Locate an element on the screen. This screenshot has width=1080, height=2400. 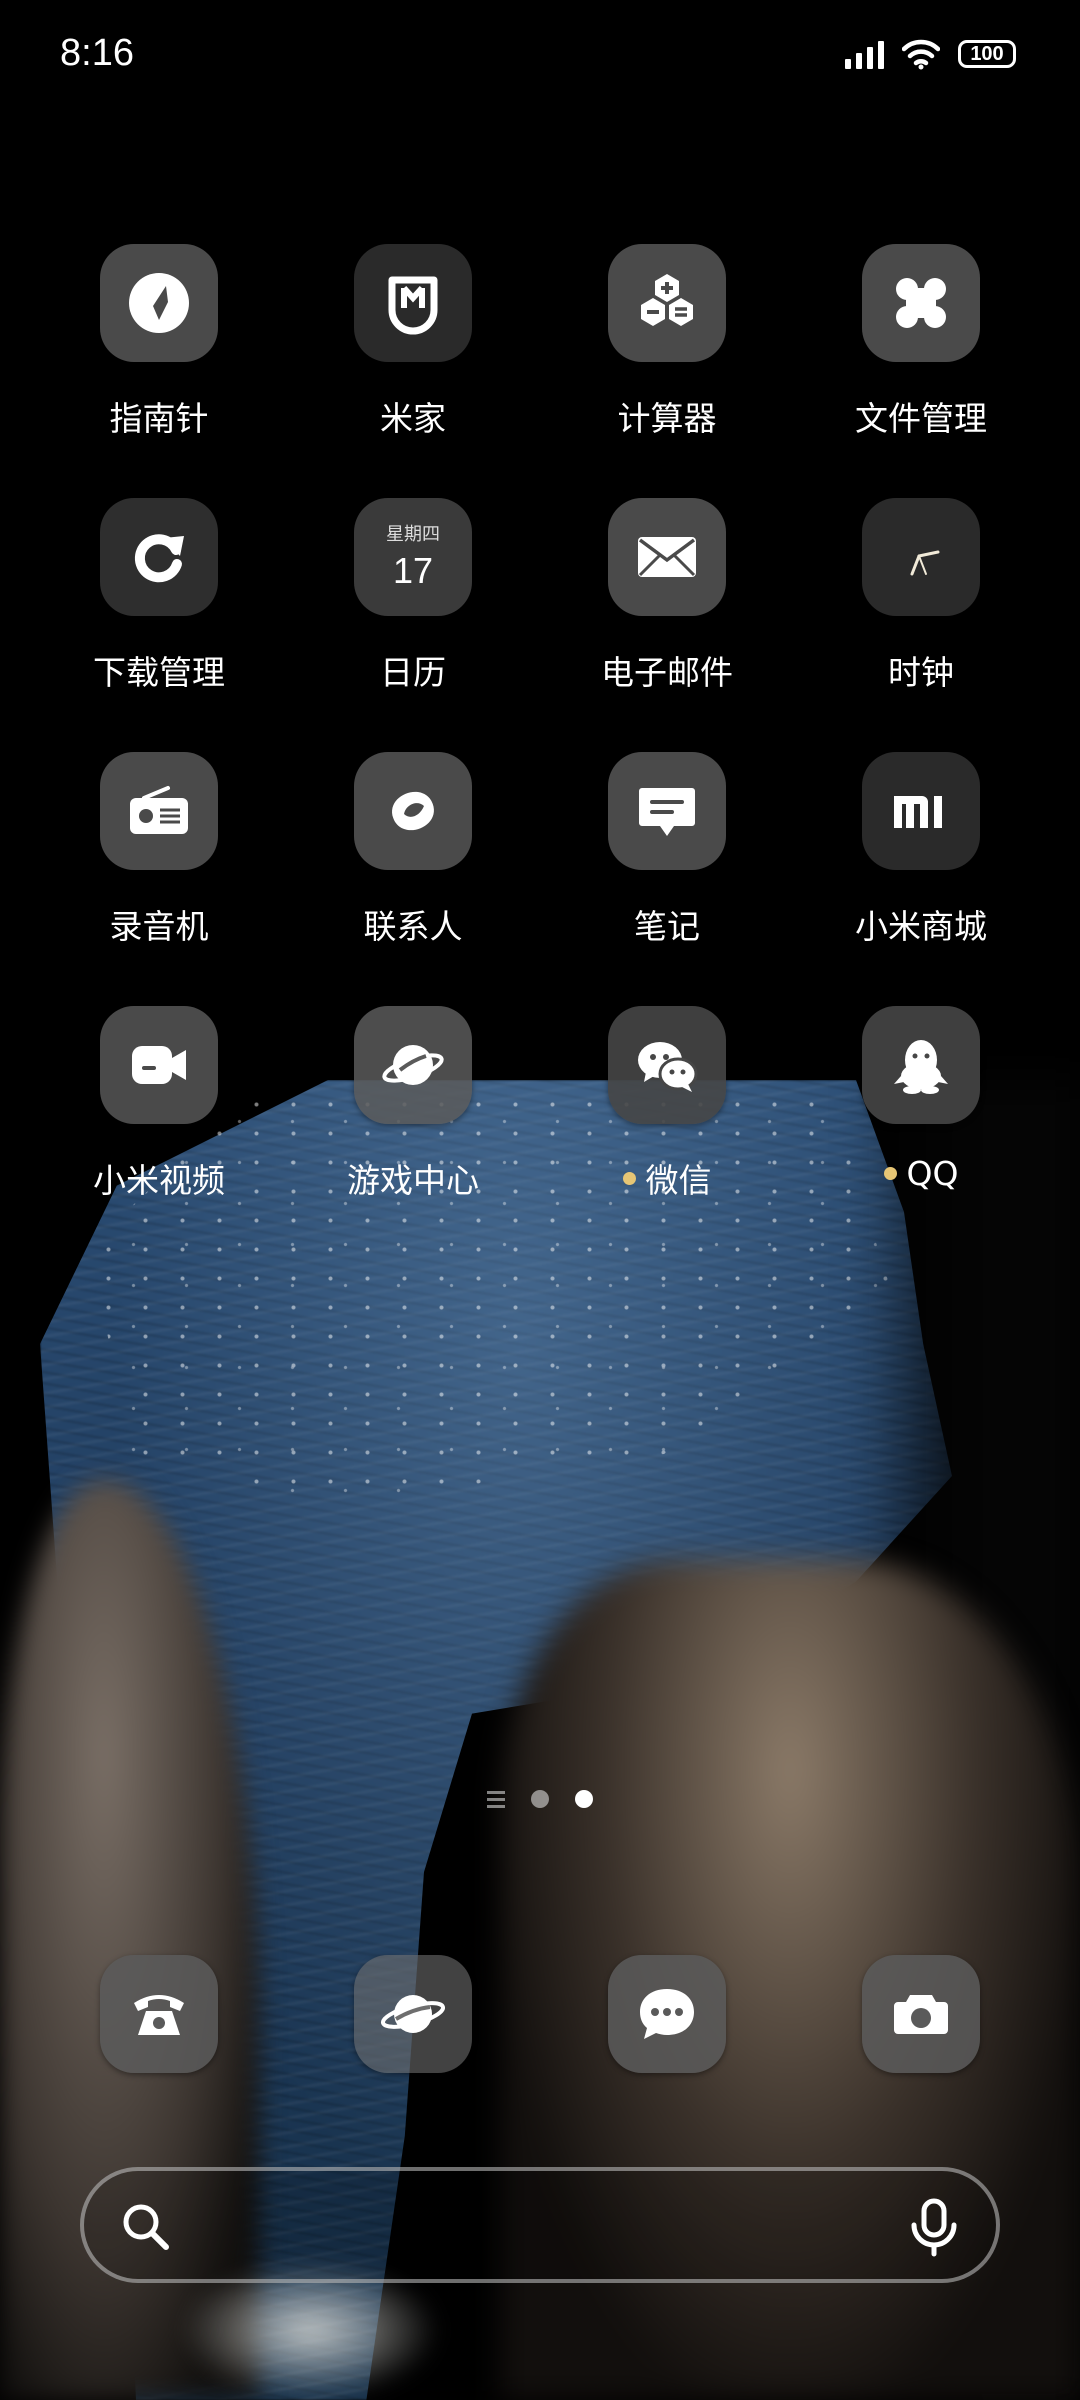
camera-icon is located at coordinates (921, 2014).